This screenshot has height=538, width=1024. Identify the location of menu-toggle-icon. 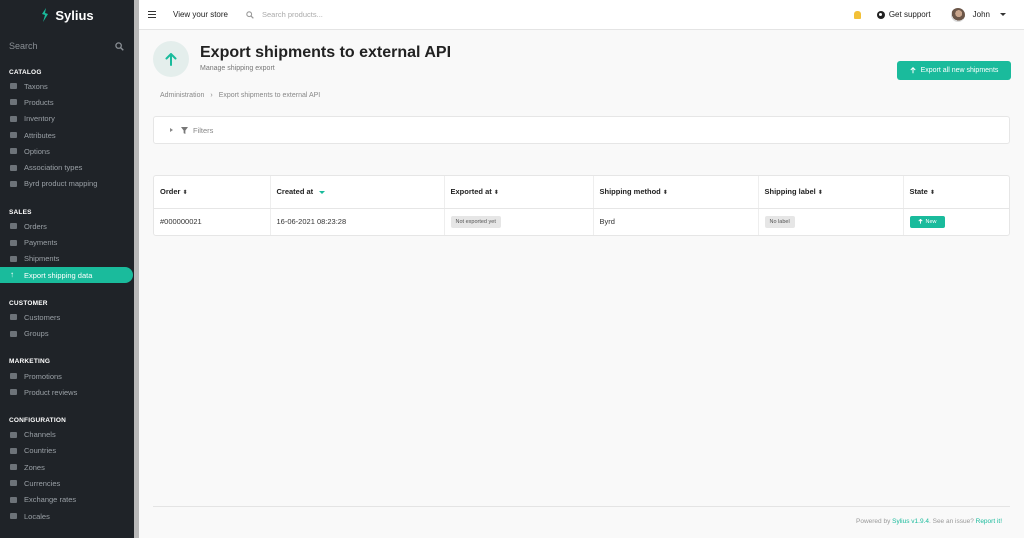
(152, 14).